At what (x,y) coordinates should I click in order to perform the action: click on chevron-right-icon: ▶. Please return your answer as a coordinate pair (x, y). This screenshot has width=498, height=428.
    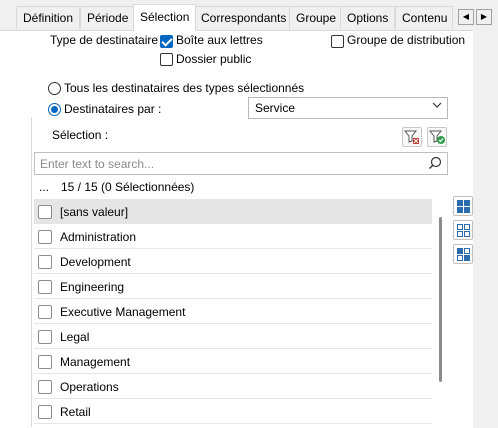
    Looking at the image, I should click on (484, 17).